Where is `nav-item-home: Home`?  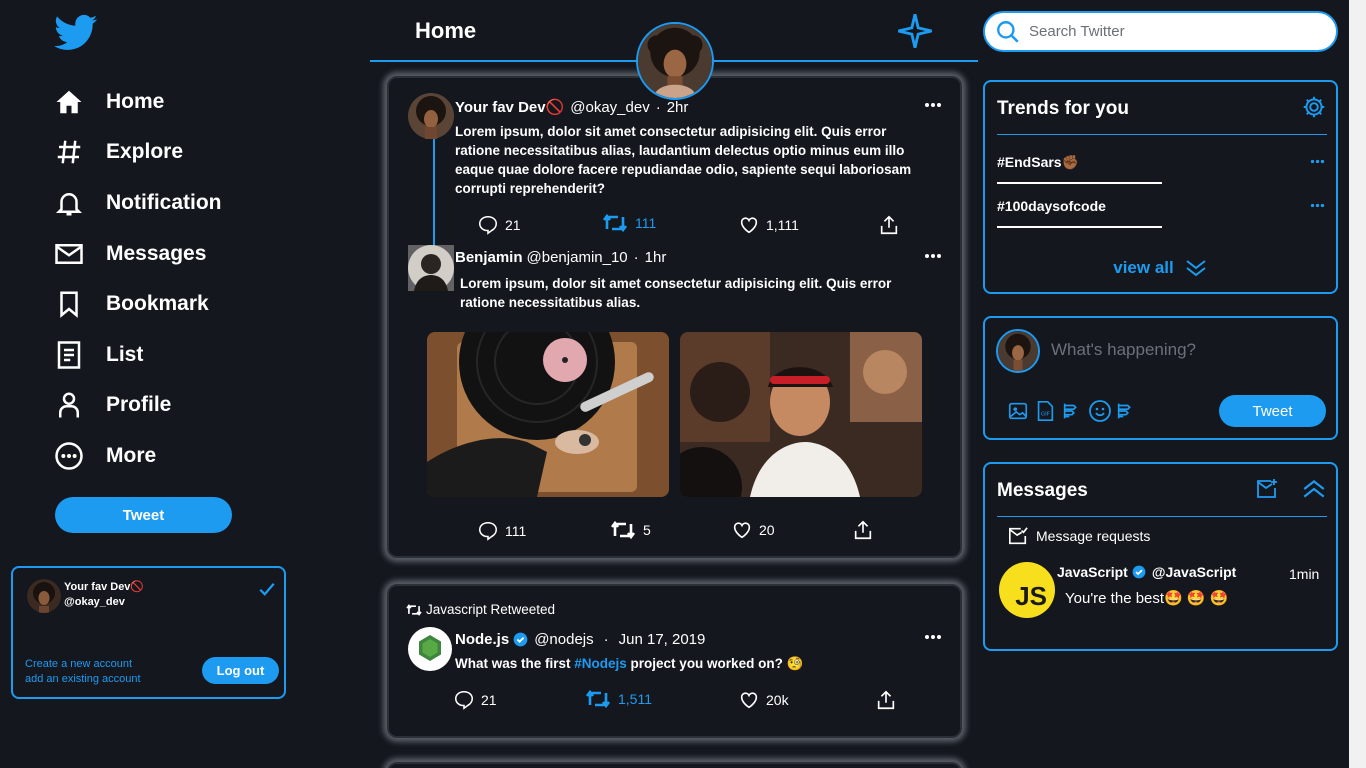
nav-item-home: Home is located at coordinates (109, 102).